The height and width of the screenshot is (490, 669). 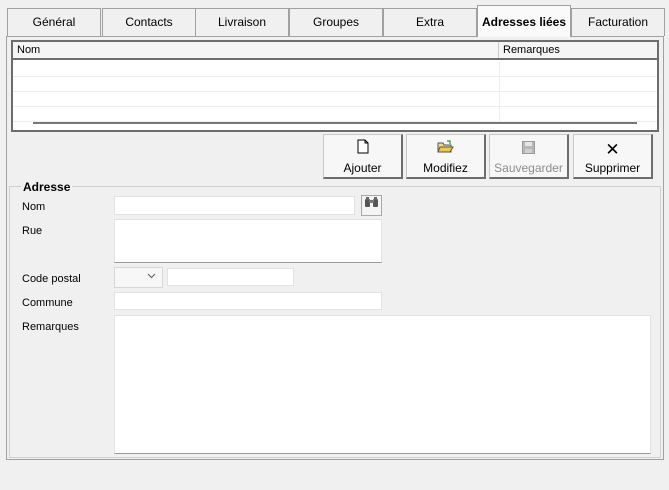 I want to click on tab-groupes-label: Groupes, so click(x=336, y=22).